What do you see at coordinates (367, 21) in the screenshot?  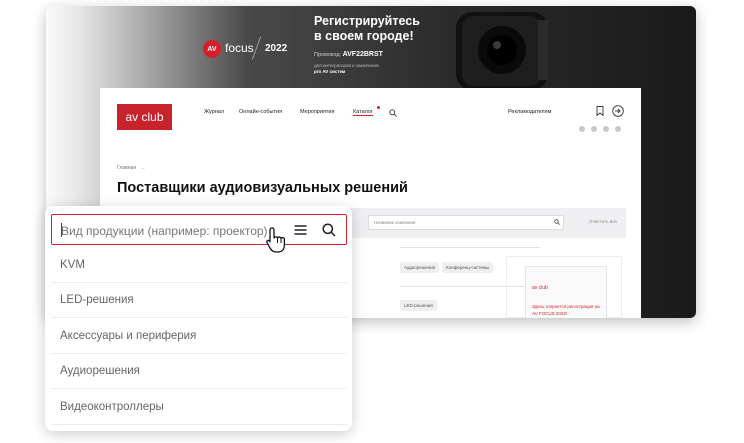 I see `banner-title-line1: Регистрируйтесь` at bounding box center [367, 21].